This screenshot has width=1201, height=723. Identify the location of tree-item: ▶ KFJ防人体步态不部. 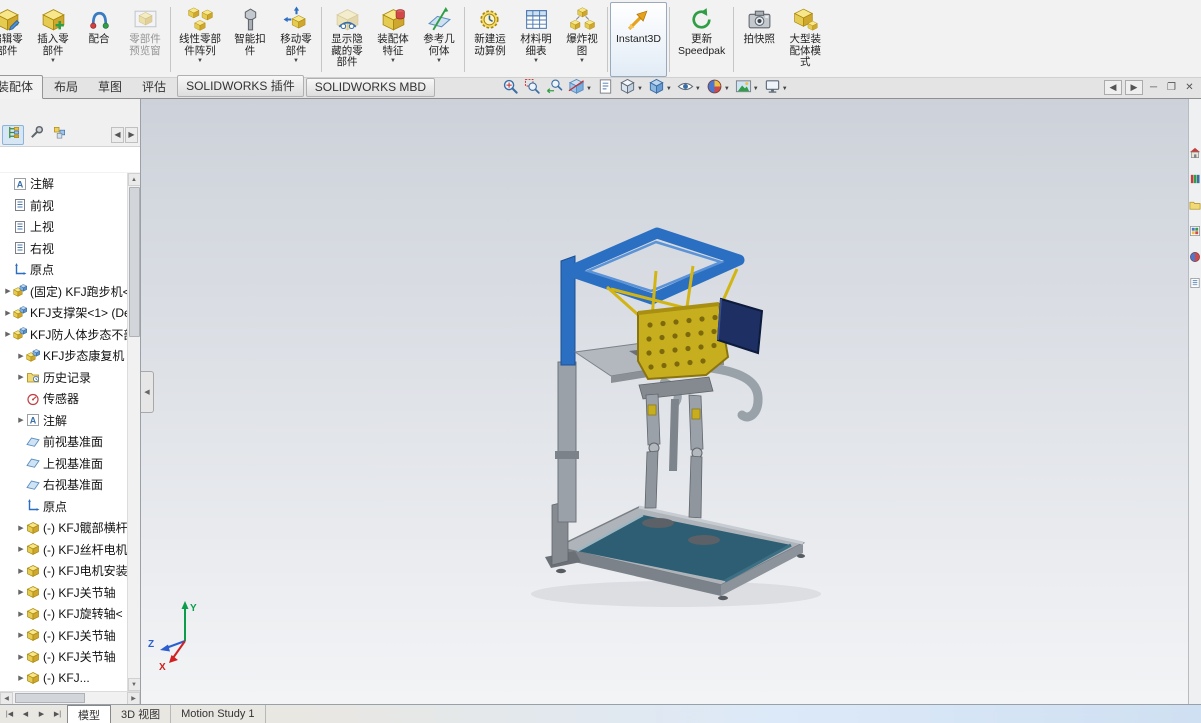
(63, 335).